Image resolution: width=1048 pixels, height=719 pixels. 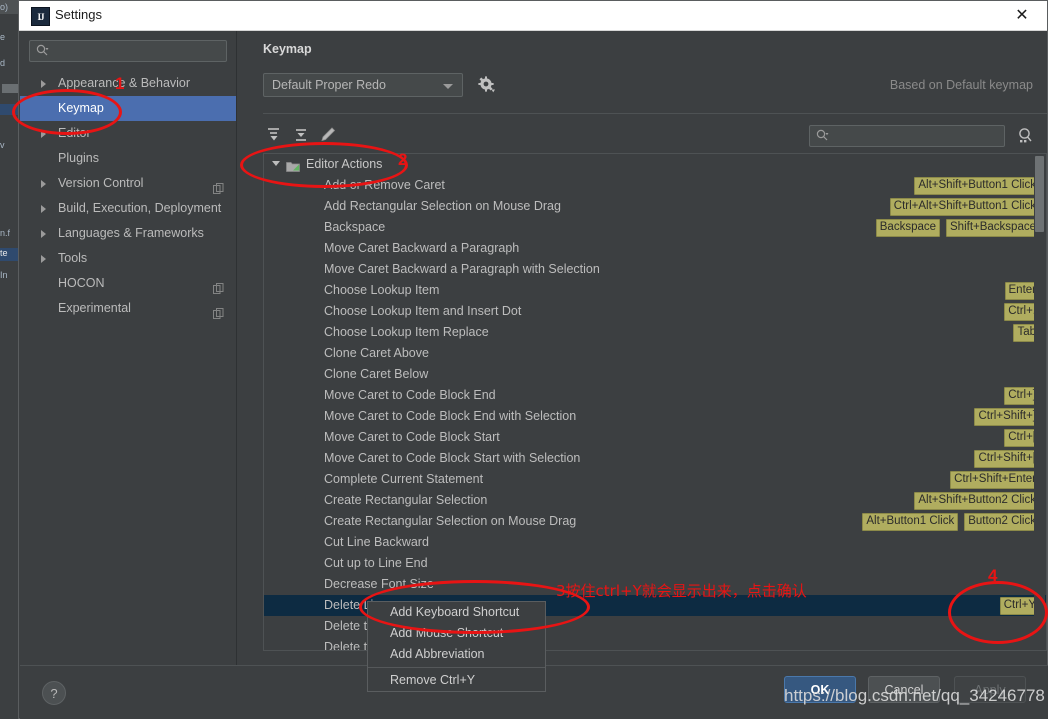 I want to click on keymap-dropdown: Default Proper Redo, so click(x=363, y=85).